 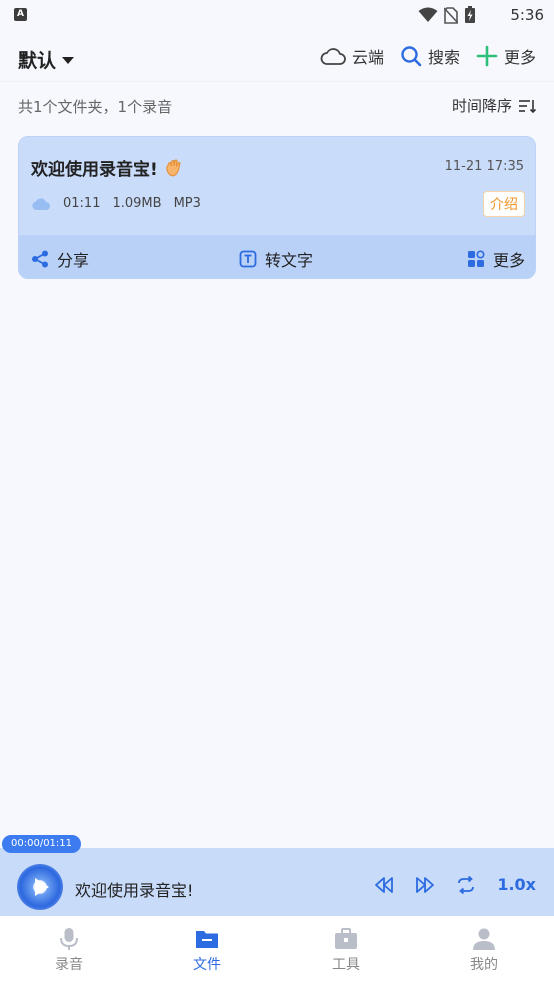 I want to click on playback-speed-button: 1.0x, so click(x=516, y=884).